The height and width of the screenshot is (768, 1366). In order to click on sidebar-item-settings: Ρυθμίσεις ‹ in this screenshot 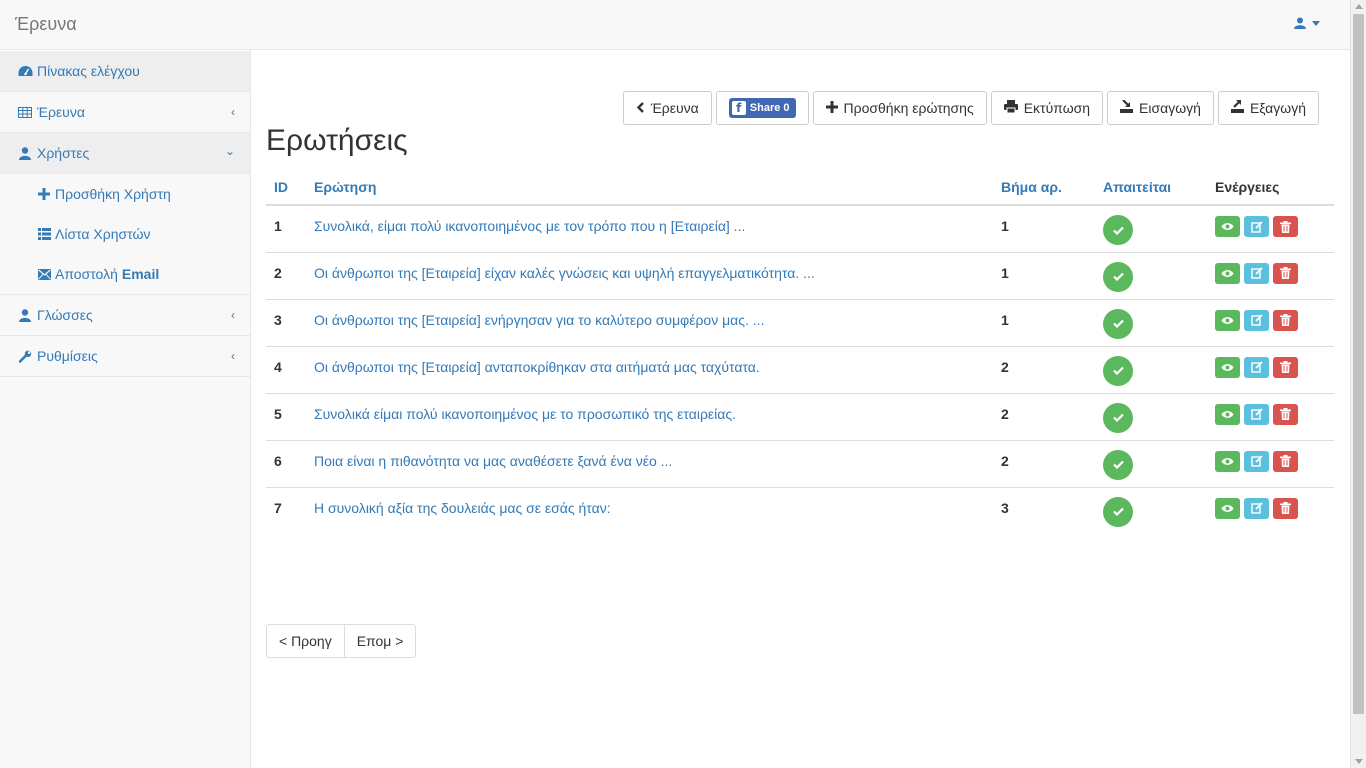, I will do `click(125, 356)`.